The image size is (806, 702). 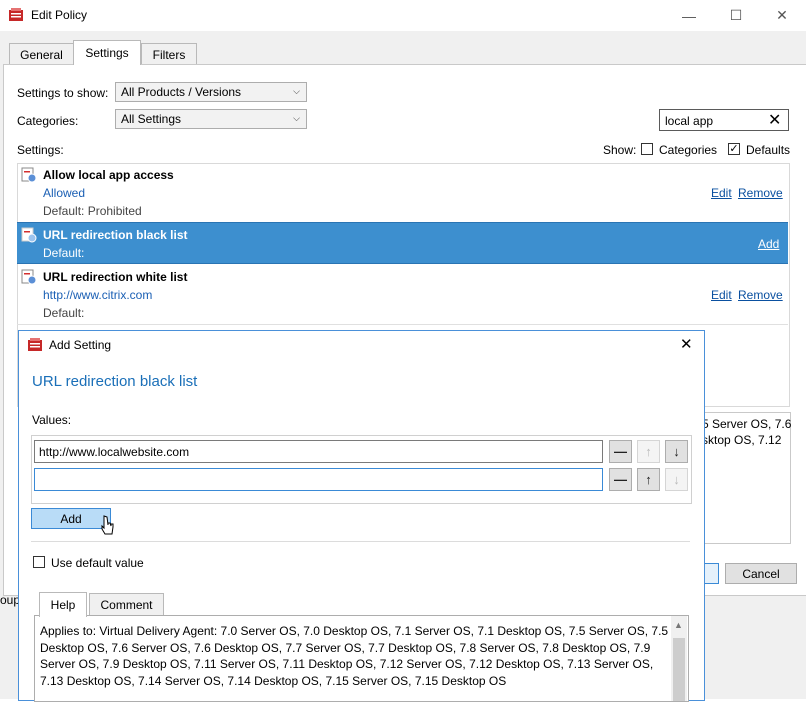 I want to click on add-link: Add, so click(x=768, y=244).